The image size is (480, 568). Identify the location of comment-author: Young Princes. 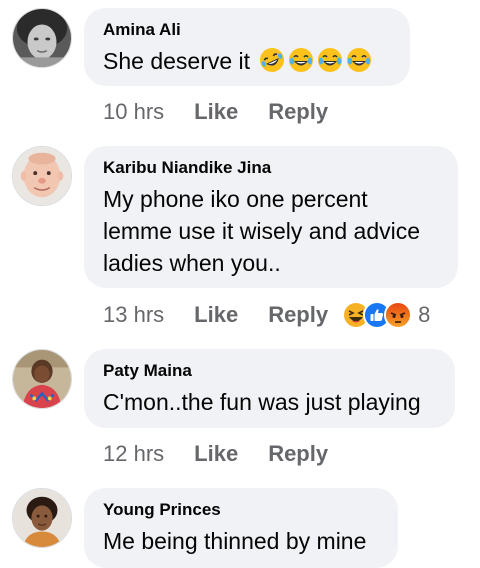
(240, 510).